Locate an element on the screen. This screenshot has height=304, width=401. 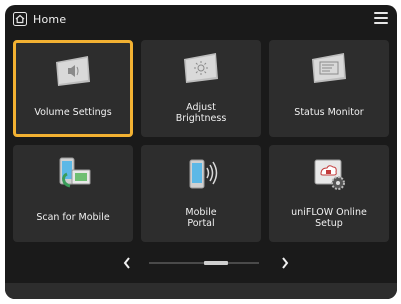
speaker-icon is located at coordinates (73, 72).